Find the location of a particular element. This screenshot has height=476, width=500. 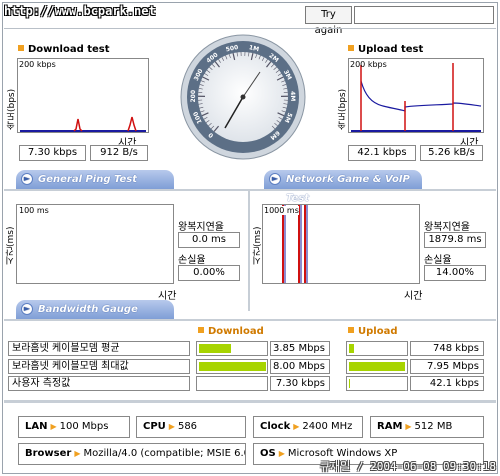

tab-general-ping-test: ► General Ping Test is located at coordinates (95, 179).